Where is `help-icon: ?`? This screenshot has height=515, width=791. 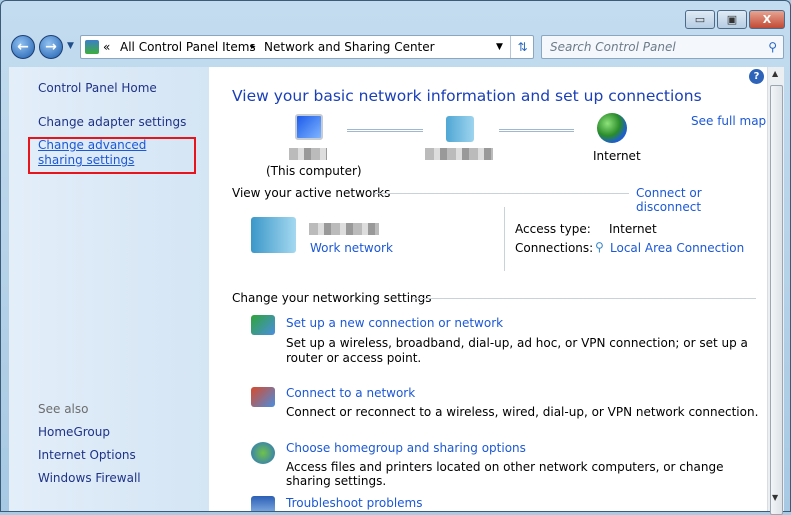
help-icon: ? is located at coordinates (756, 76).